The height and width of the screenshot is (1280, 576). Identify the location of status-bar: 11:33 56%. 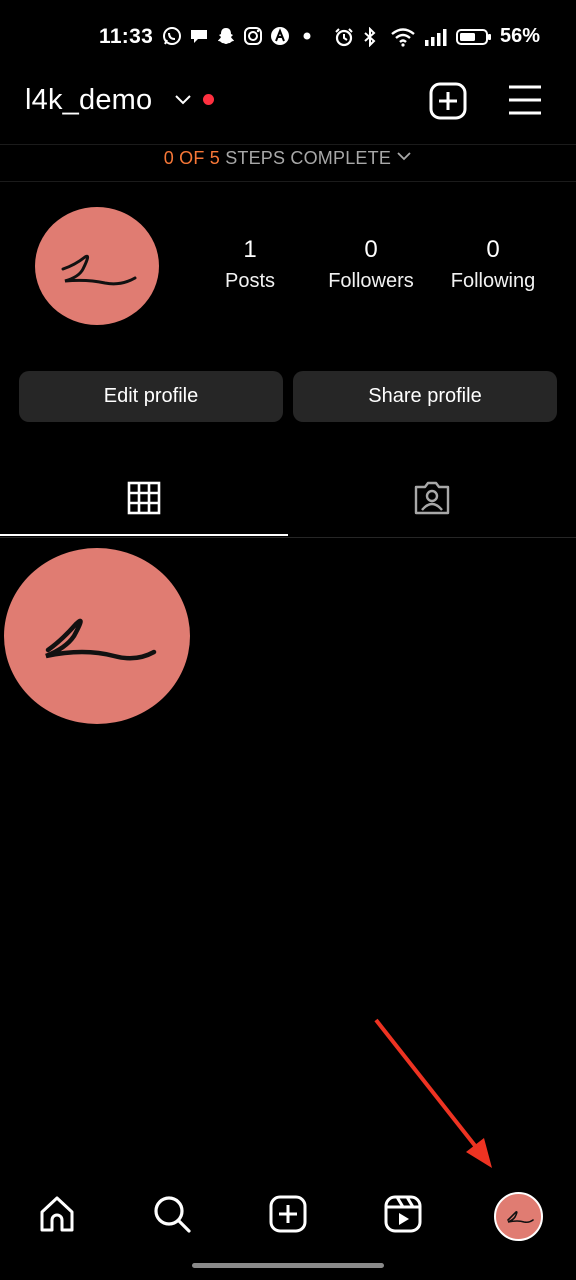
(288, 38).